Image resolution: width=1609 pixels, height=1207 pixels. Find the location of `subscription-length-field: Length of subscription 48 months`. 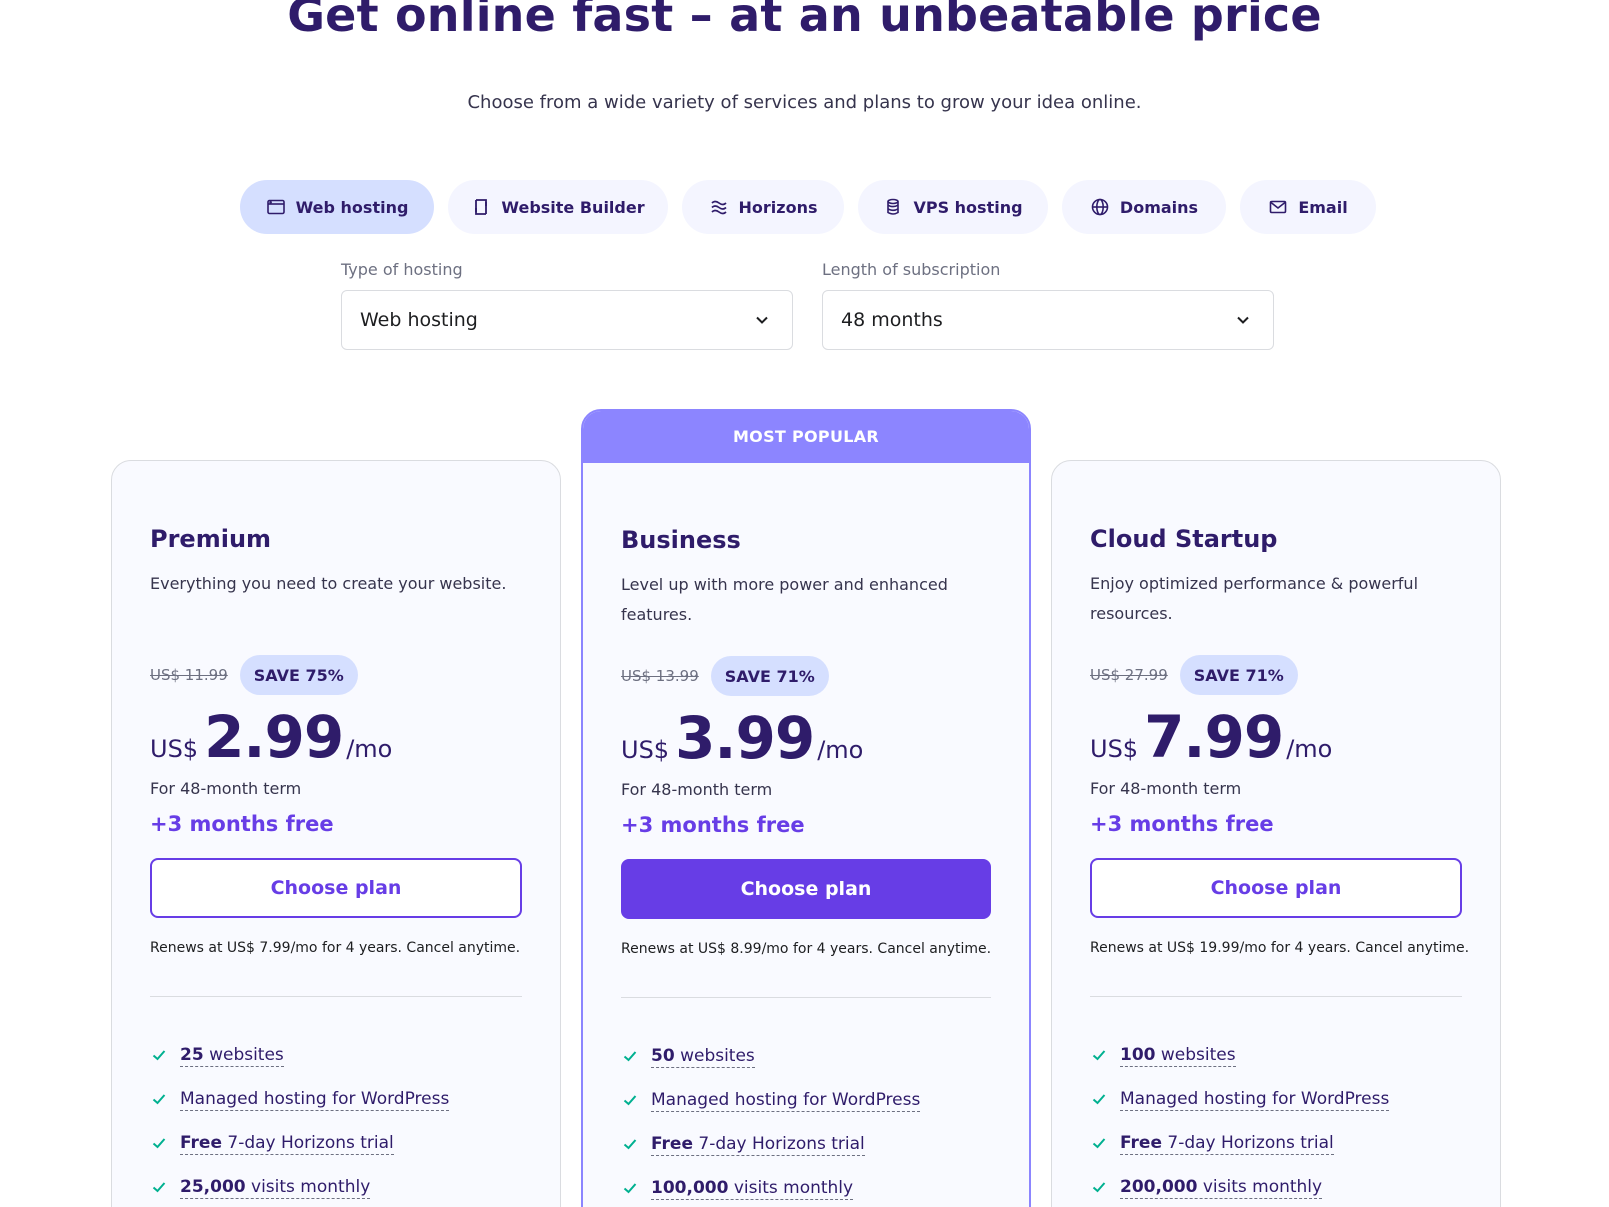

subscription-length-field: Length of subscription 48 months is located at coordinates (1048, 305).